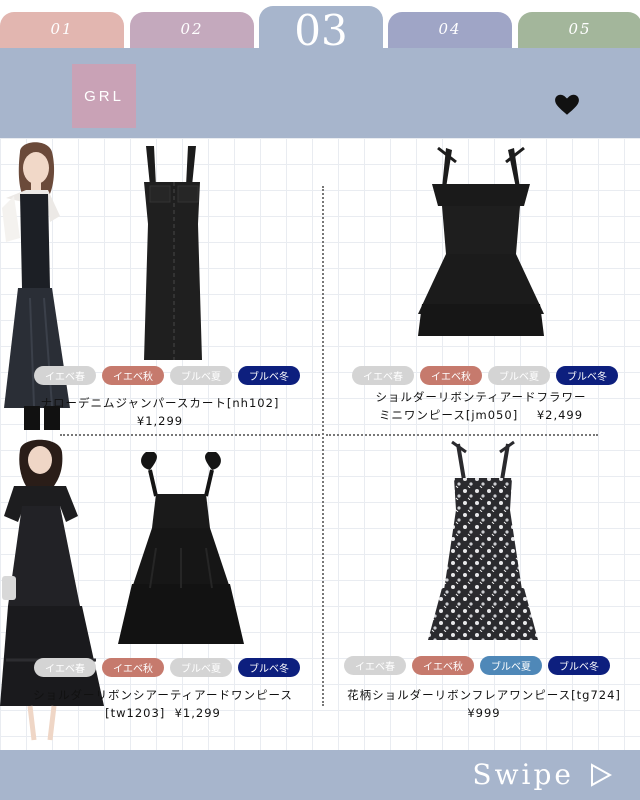 The image size is (640, 800). Describe the element at coordinates (484, 695) in the screenshot. I see `product-name: 花柄ショルダーリボンフレアワンピース[tg724]` at that location.